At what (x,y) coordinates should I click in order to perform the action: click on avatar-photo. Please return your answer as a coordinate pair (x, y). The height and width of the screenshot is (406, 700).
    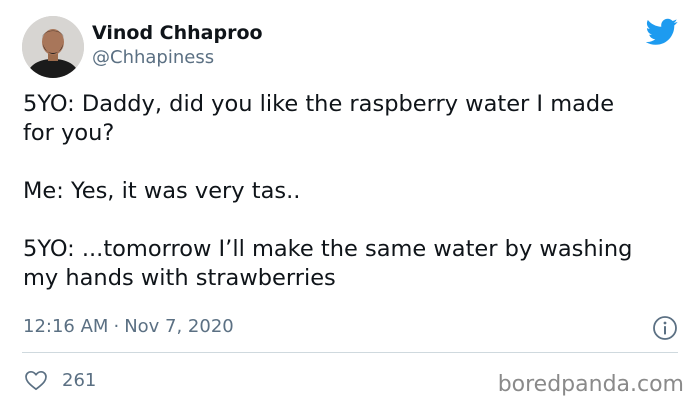
    Looking at the image, I should click on (53, 47).